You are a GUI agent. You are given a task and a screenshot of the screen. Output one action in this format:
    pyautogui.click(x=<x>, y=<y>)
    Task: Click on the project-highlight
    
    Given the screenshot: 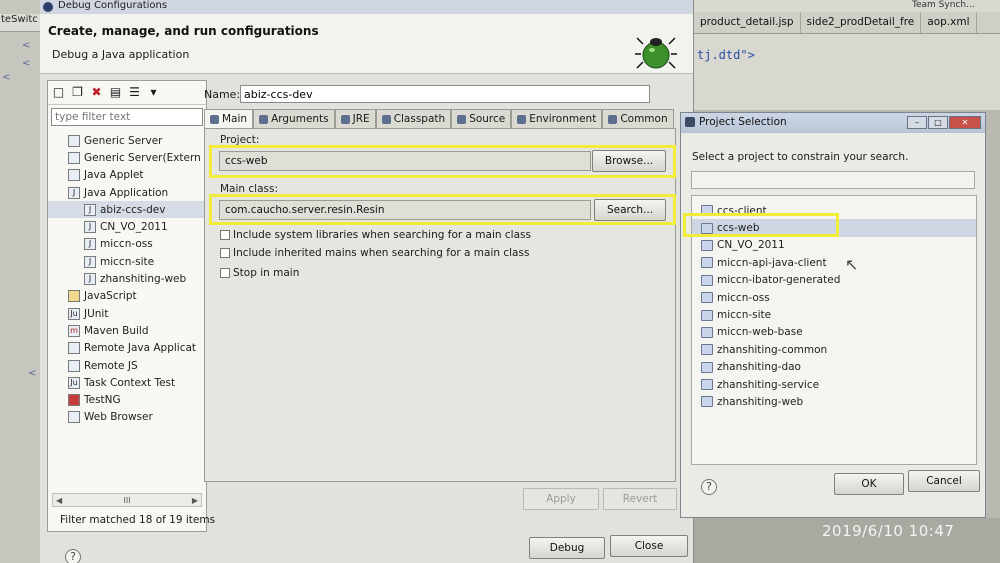 What is the action you would take?
    pyautogui.click(x=442, y=161)
    